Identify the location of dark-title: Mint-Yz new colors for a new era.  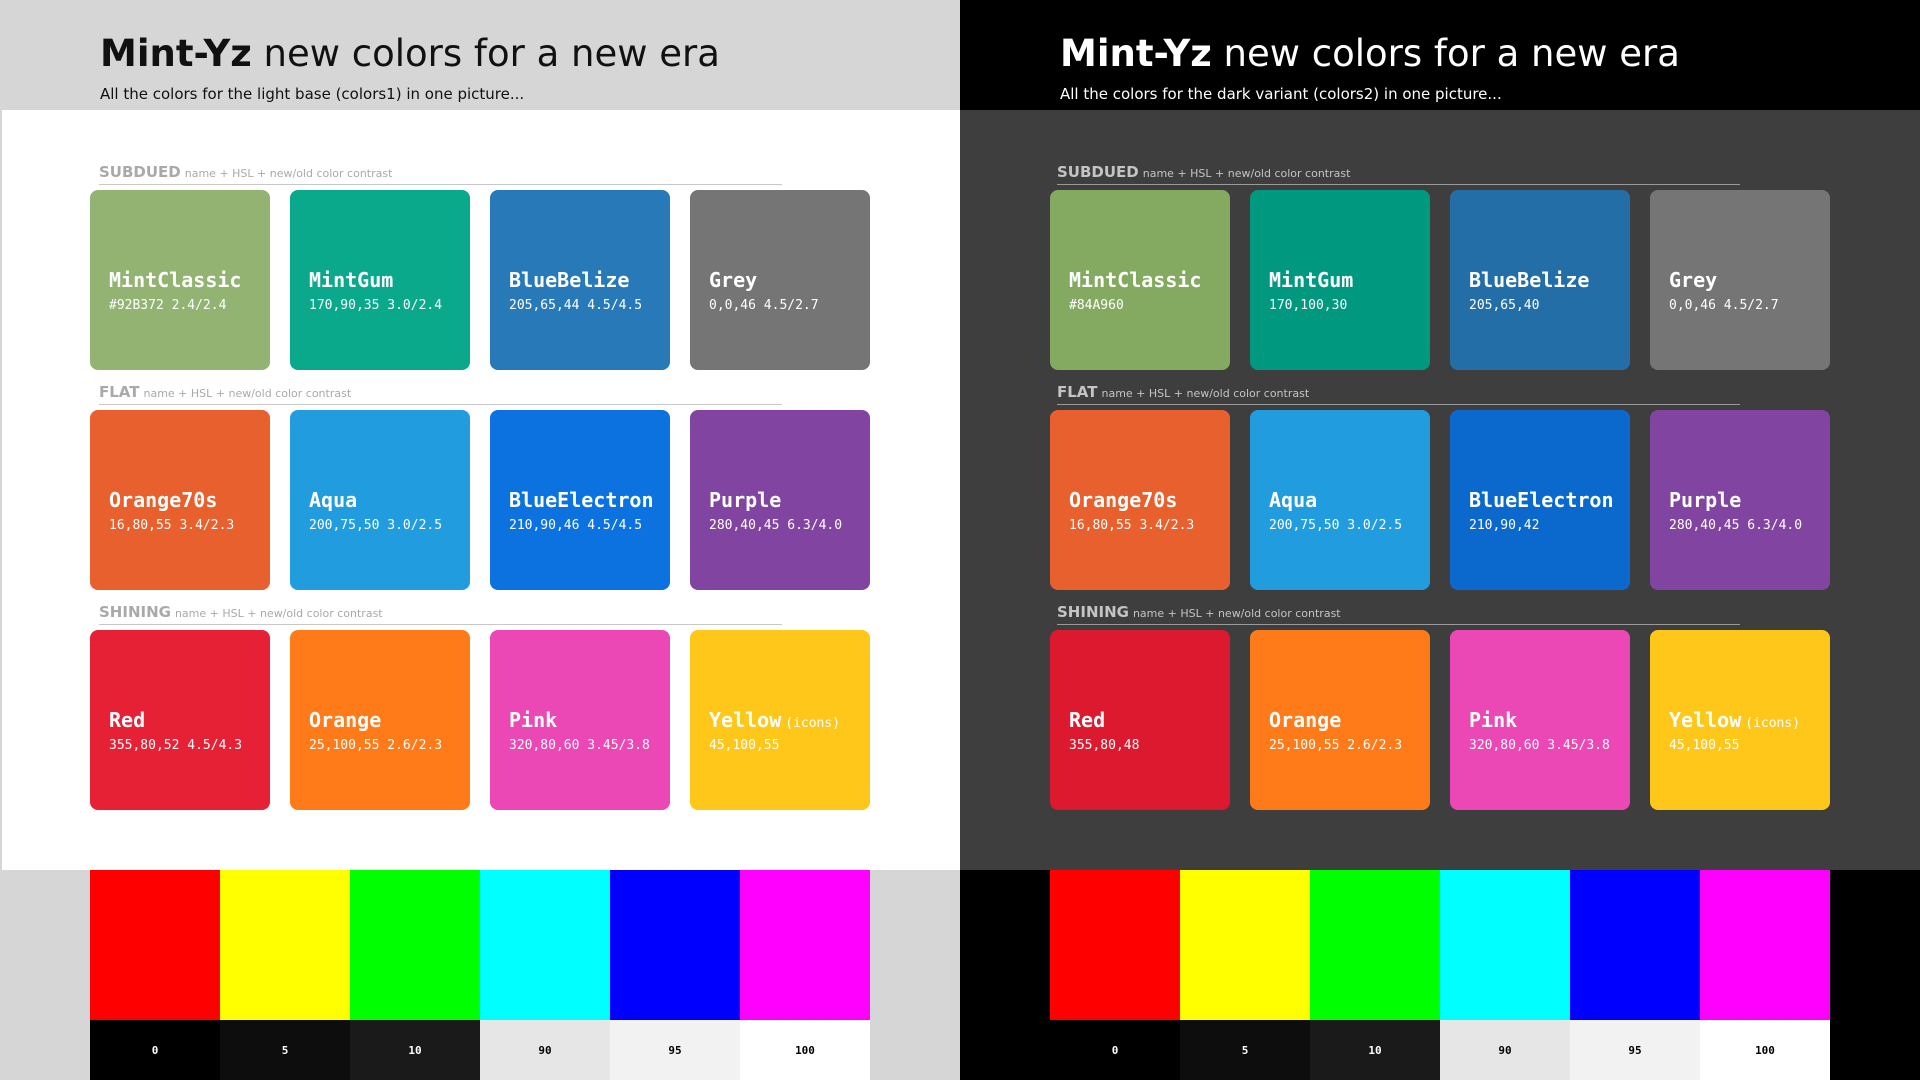
(1370, 54).